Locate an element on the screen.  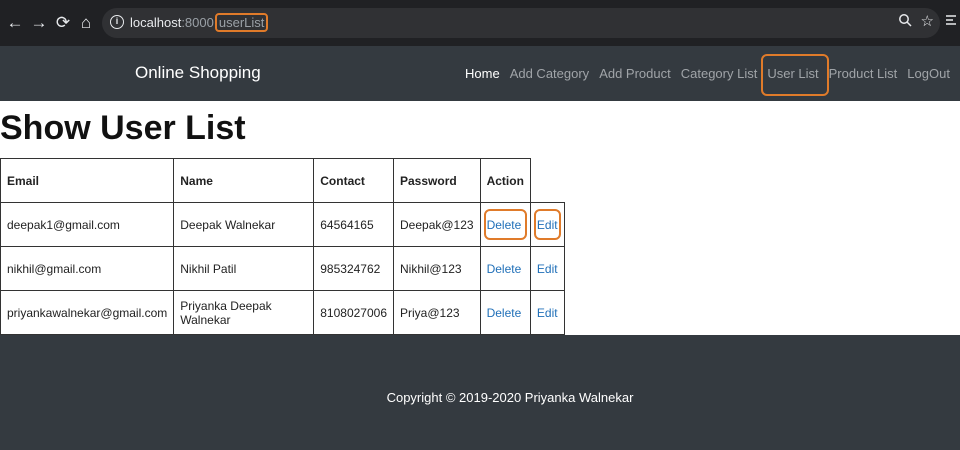
cell-password: Deepak@123 is located at coordinates (437, 224).